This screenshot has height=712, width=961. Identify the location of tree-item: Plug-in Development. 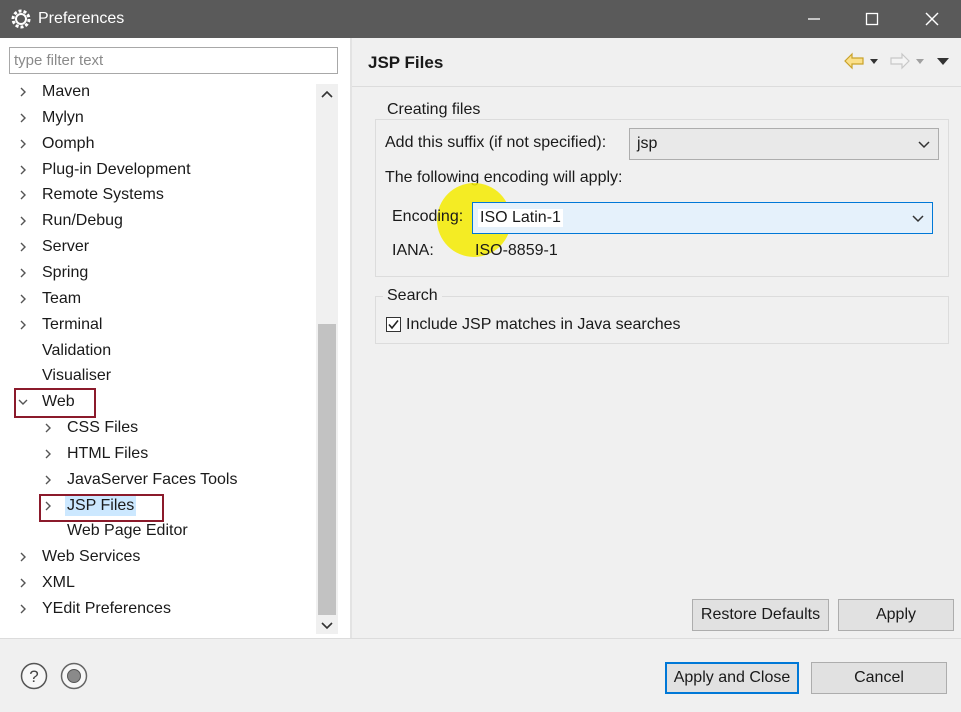
(105, 170).